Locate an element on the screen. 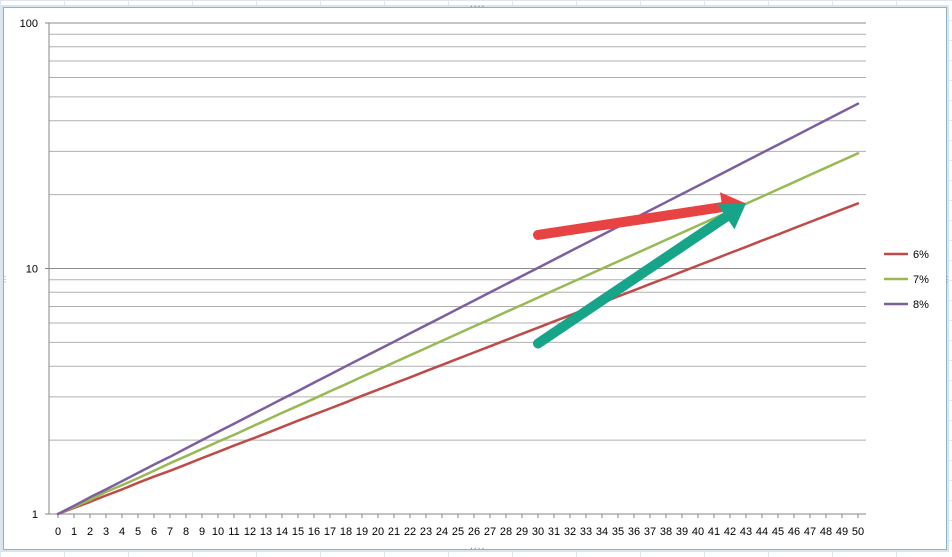 The image size is (952, 557). x-tick-label: 30 is located at coordinates (538, 532).